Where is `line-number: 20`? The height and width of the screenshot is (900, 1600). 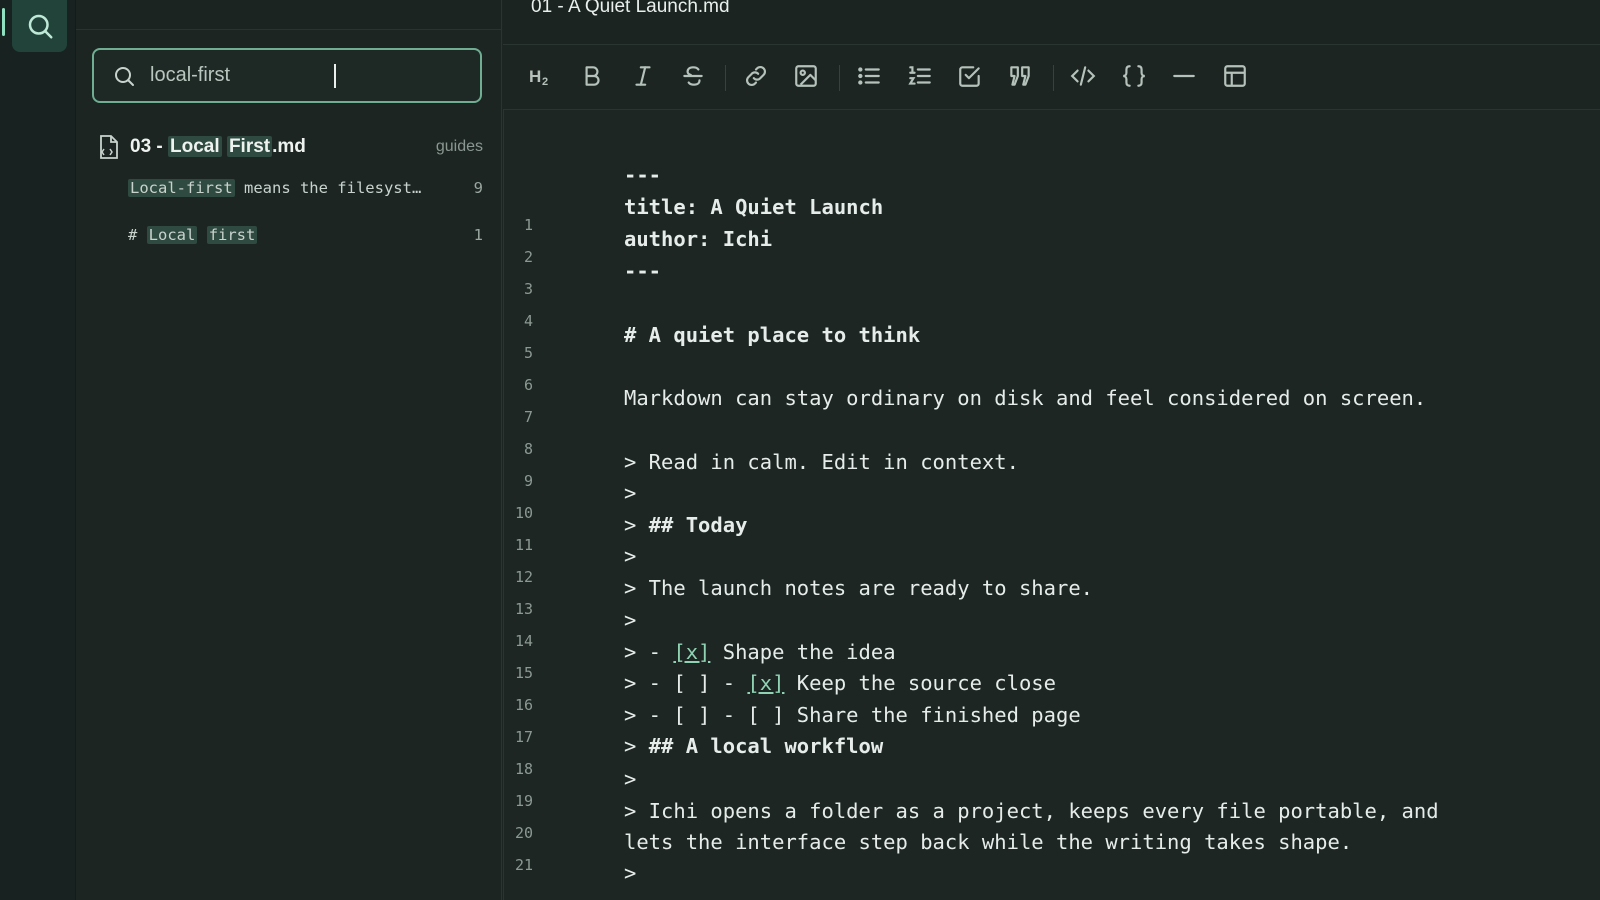
line-number: 20 is located at coordinates (523, 833).